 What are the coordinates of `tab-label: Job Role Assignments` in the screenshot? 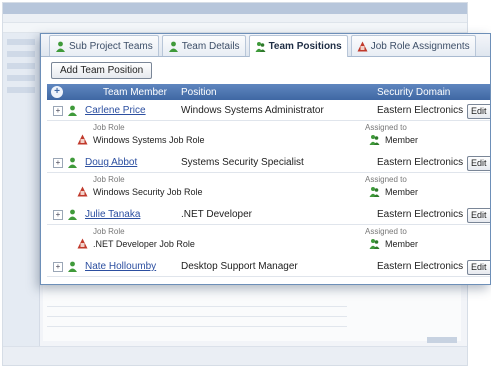 It's located at (420, 46).